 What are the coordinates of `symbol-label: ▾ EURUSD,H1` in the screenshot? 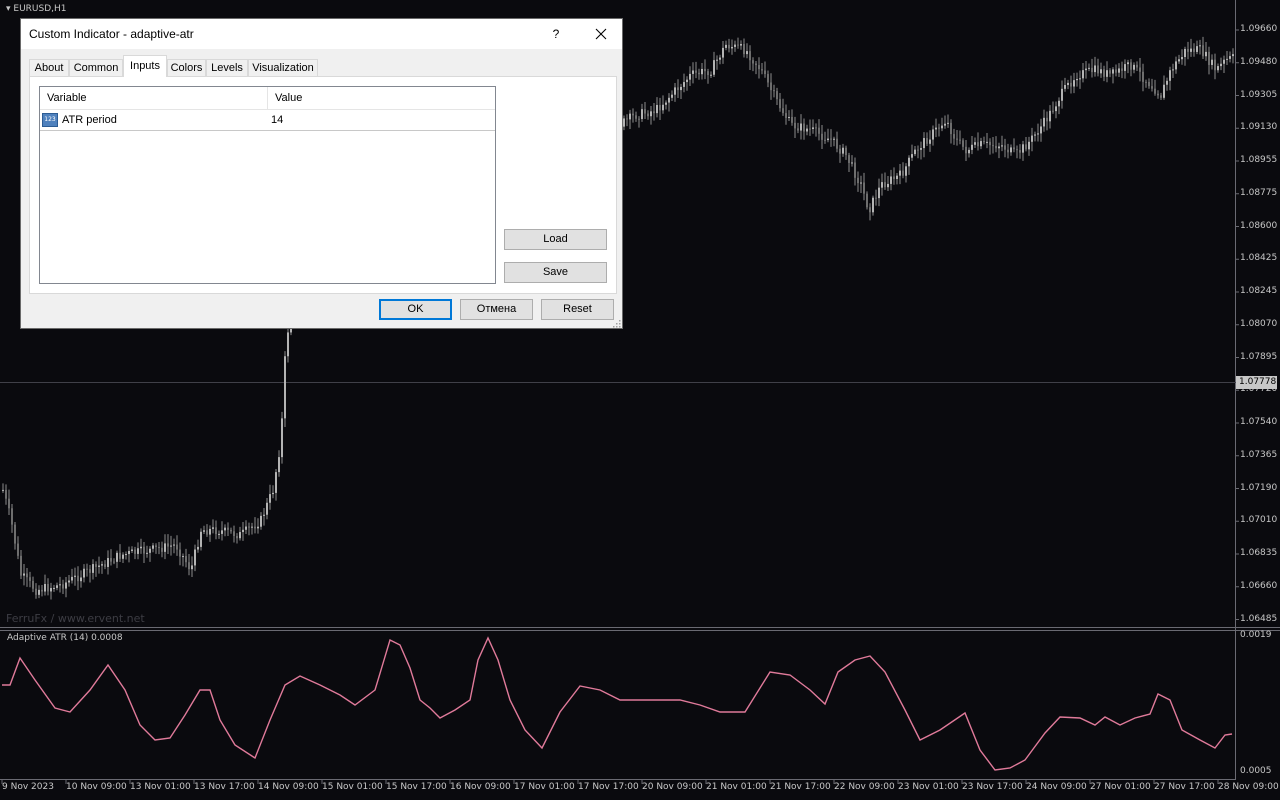 It's located at (36, 9).